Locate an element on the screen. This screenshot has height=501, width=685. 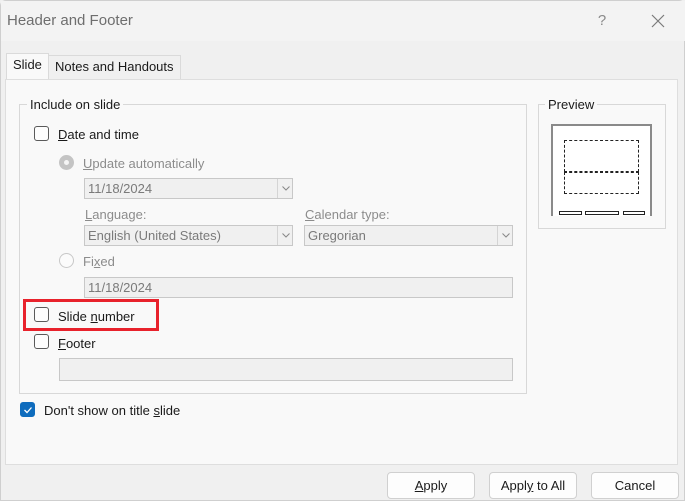
preview-label: Preview is located at coordinates (571, 104).